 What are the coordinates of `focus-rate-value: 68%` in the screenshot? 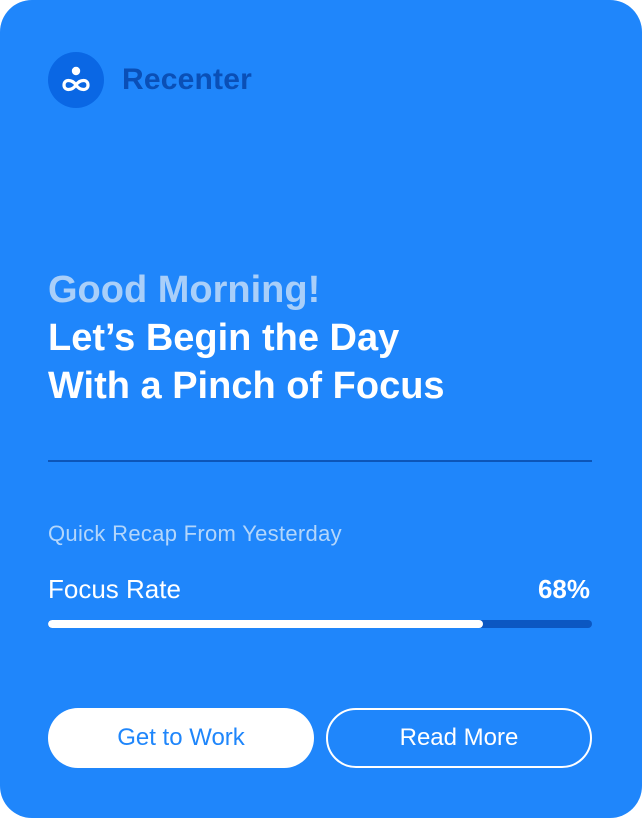 It's located at (563, 589).